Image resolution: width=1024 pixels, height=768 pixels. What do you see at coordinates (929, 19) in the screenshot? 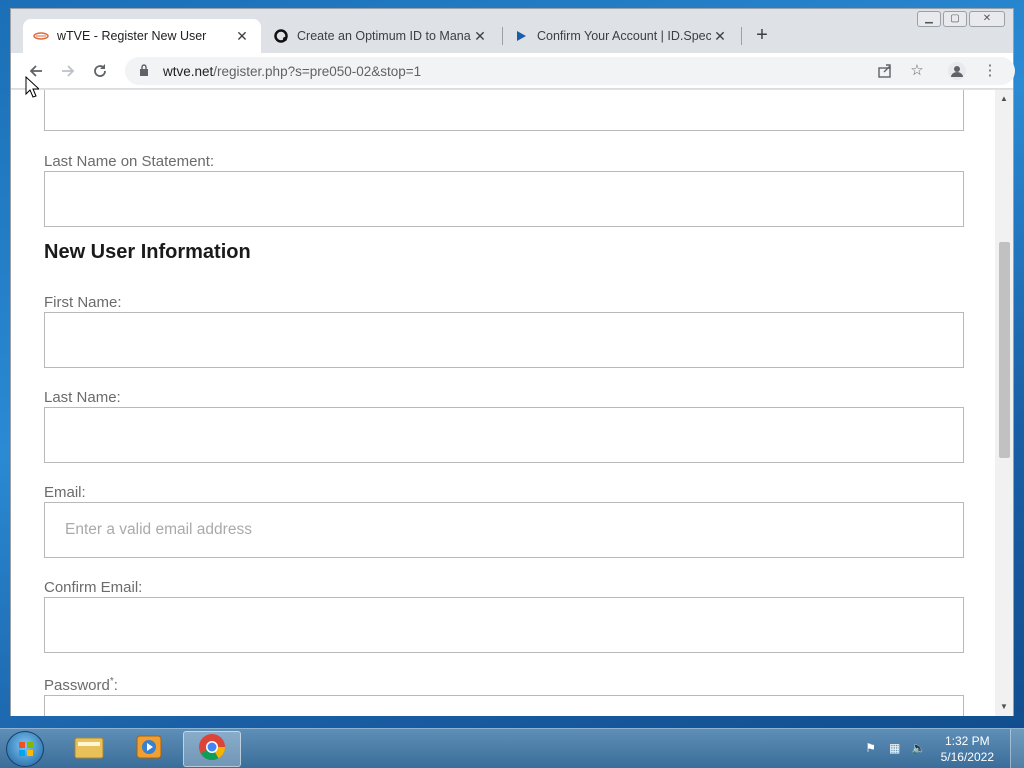
I see `minimize-button: ▁` at bounding box center [929, 19].